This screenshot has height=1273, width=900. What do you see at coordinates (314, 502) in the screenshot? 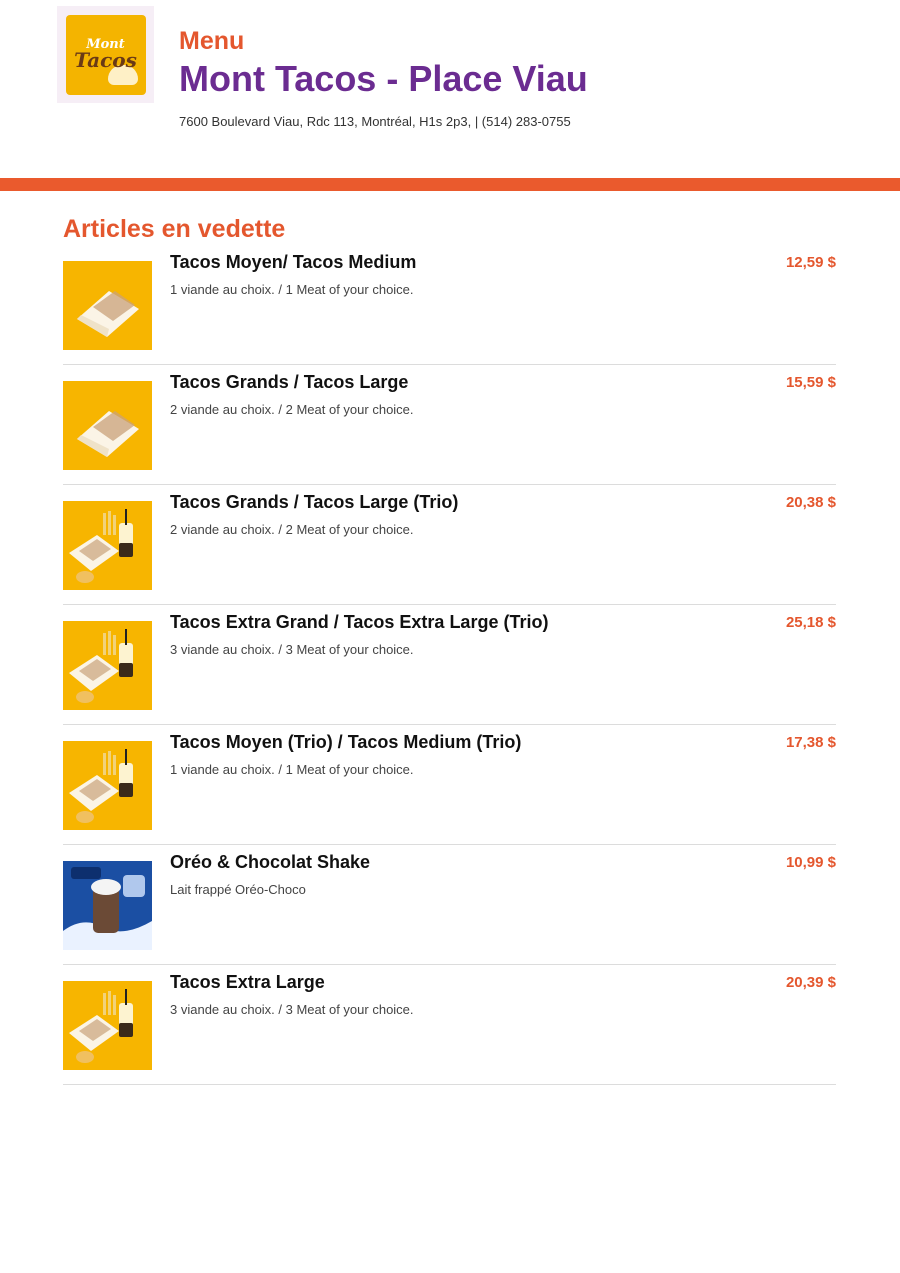
I see `item-name: Tacos Grands / Tacos Large (Trio)` at bounding box center [314, 502].